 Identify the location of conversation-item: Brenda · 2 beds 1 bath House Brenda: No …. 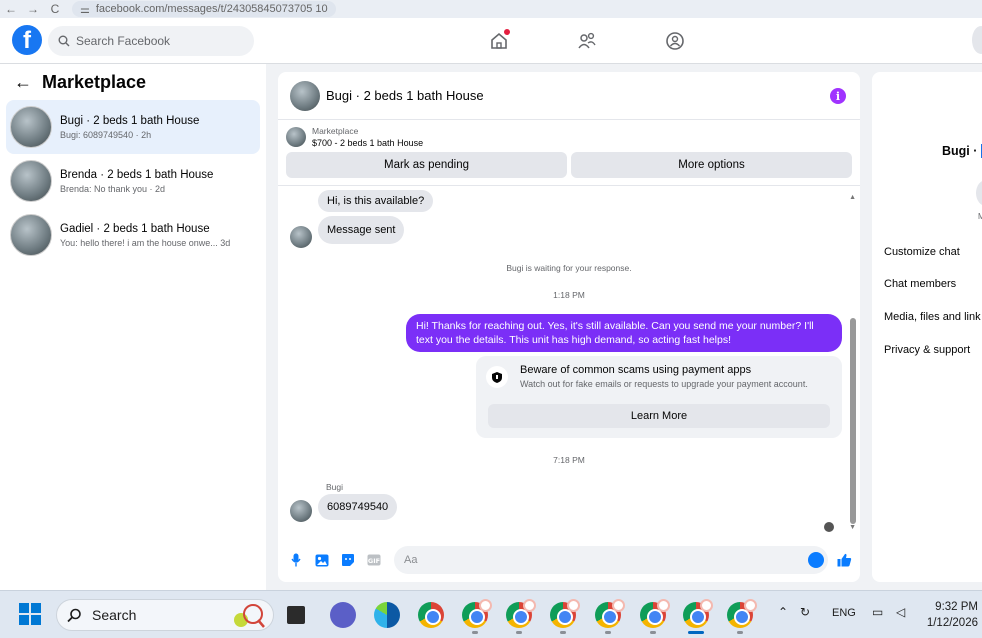
(133, 181).